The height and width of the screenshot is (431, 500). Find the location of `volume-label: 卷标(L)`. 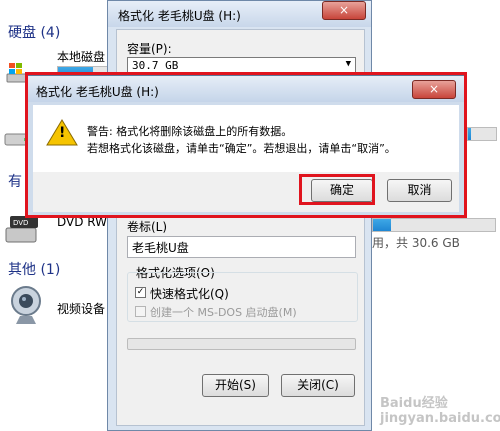

volume-label: 卷标(L) is located at coordinates (147, 227).